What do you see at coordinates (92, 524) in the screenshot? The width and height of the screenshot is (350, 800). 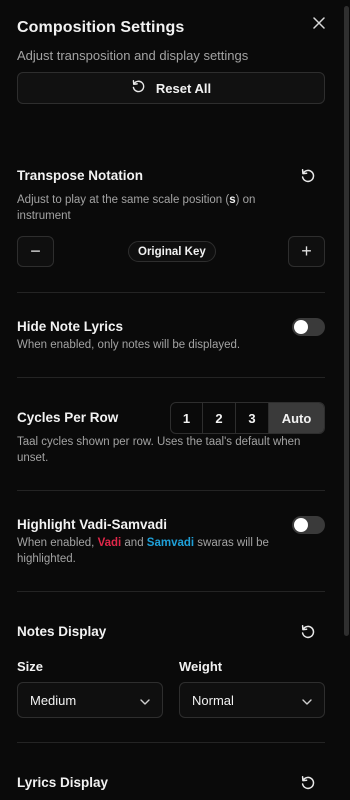 I see `vadi-title: Highlight Vadi-Samvadi` at bounding box center [92, 524].